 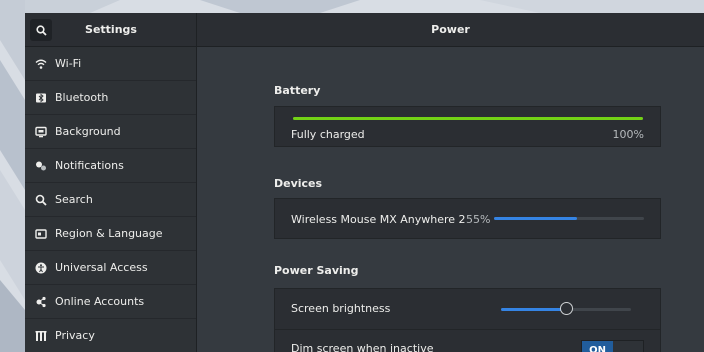 What do you see at coordinates (110, 64) in the screenshot?
I see `sidebar-item-wifi: Wi-Fi` at bounding box center [110, 64].